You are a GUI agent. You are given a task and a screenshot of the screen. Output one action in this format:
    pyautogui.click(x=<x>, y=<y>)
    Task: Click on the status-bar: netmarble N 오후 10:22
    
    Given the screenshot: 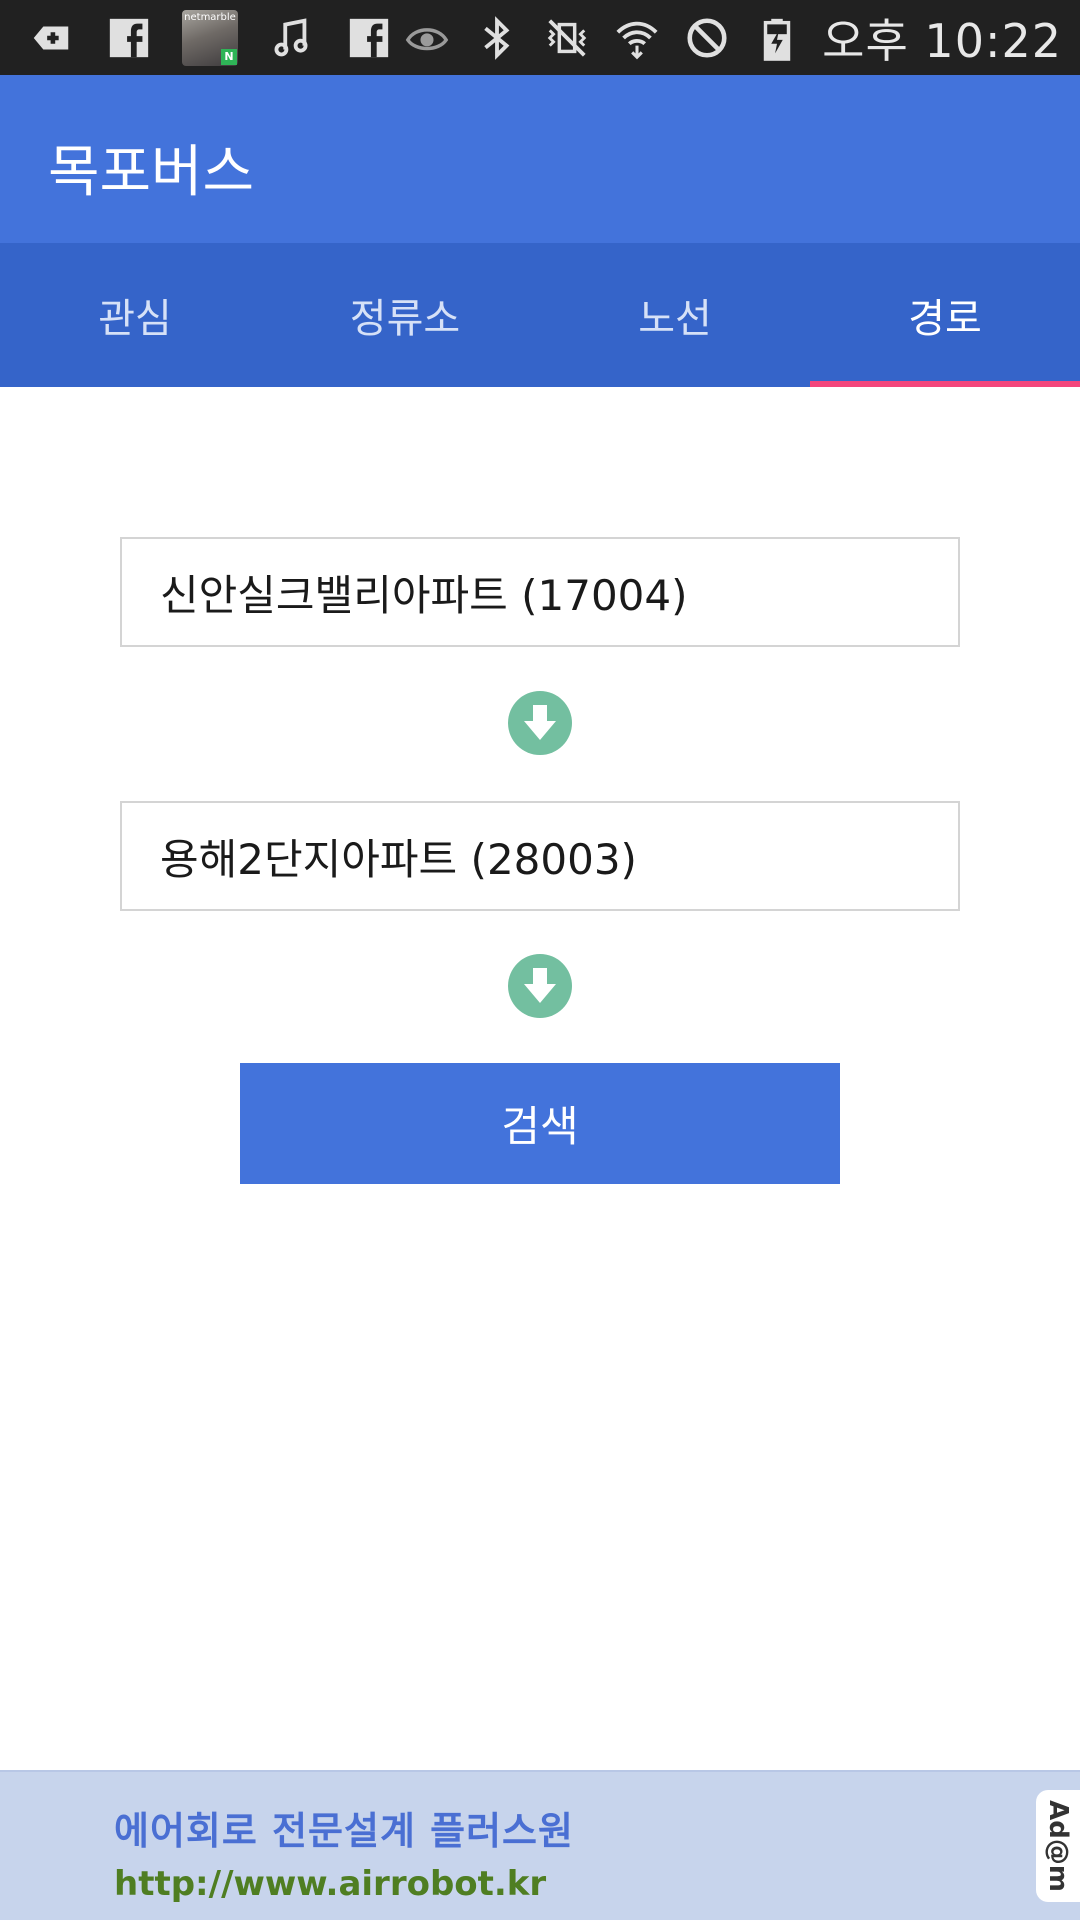 What is the action you would take?
    pyautogui.click(x=540, y=37)
    